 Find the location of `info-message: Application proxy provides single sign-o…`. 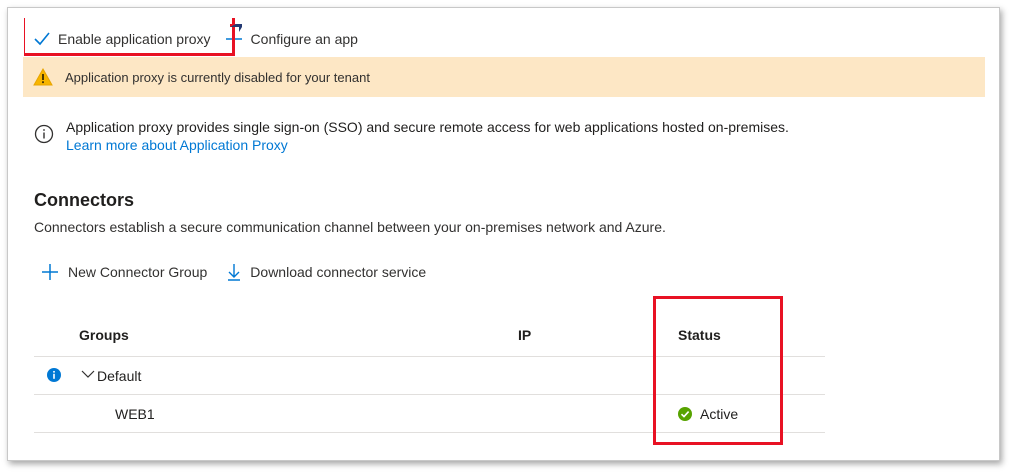

info-message: Application proxy provides single sign-o… is located at coordinates (504, 136).